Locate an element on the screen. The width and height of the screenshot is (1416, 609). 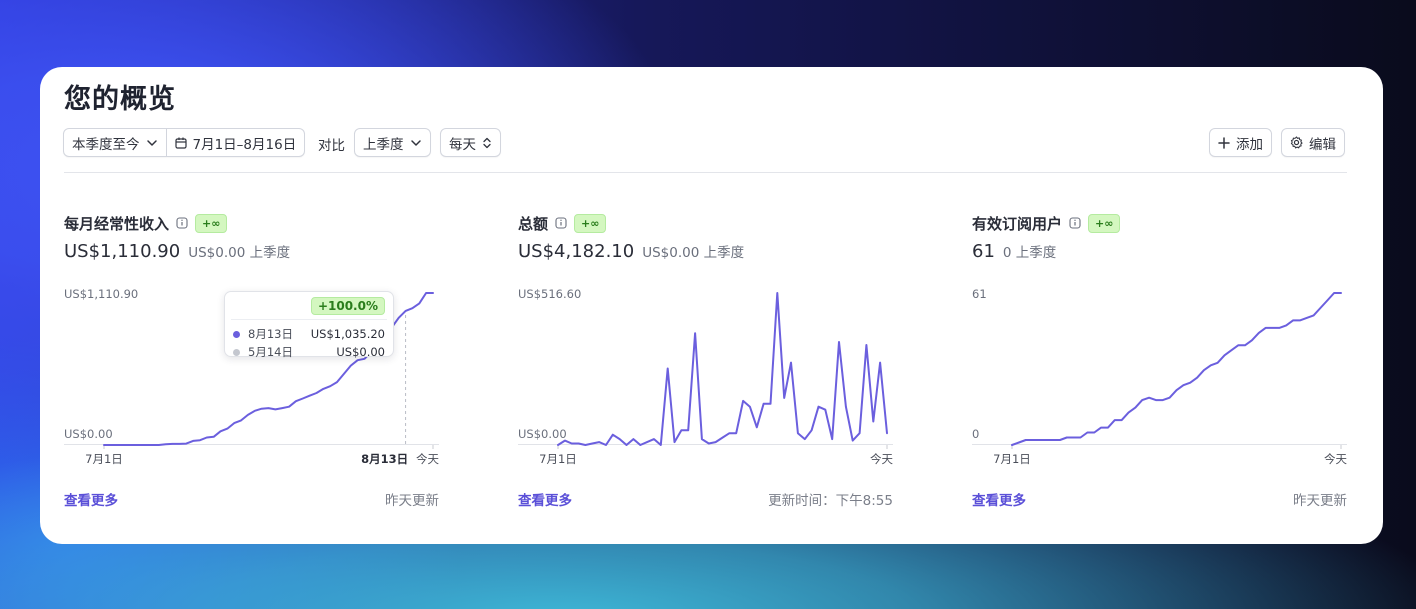
subscribers-chart: 61 0 7月1日 今天 is located at coordinates (1159, 385).